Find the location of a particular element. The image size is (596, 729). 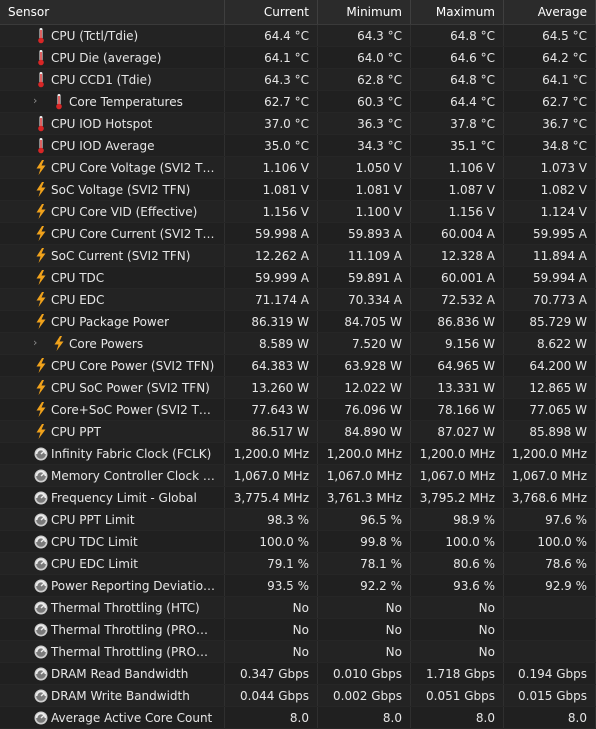

value-average: 8.622 W is located at coordinates (550, 343).